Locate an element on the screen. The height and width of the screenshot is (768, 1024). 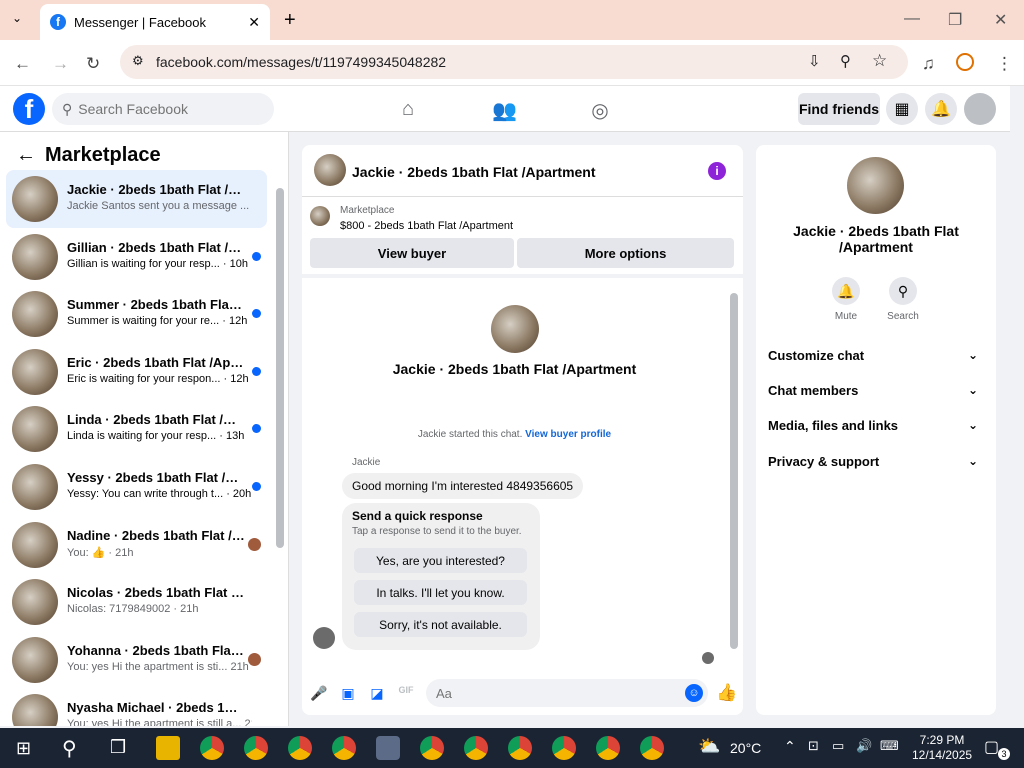
windows-start-icon: ⊞ is located at coordinates (23, 748).